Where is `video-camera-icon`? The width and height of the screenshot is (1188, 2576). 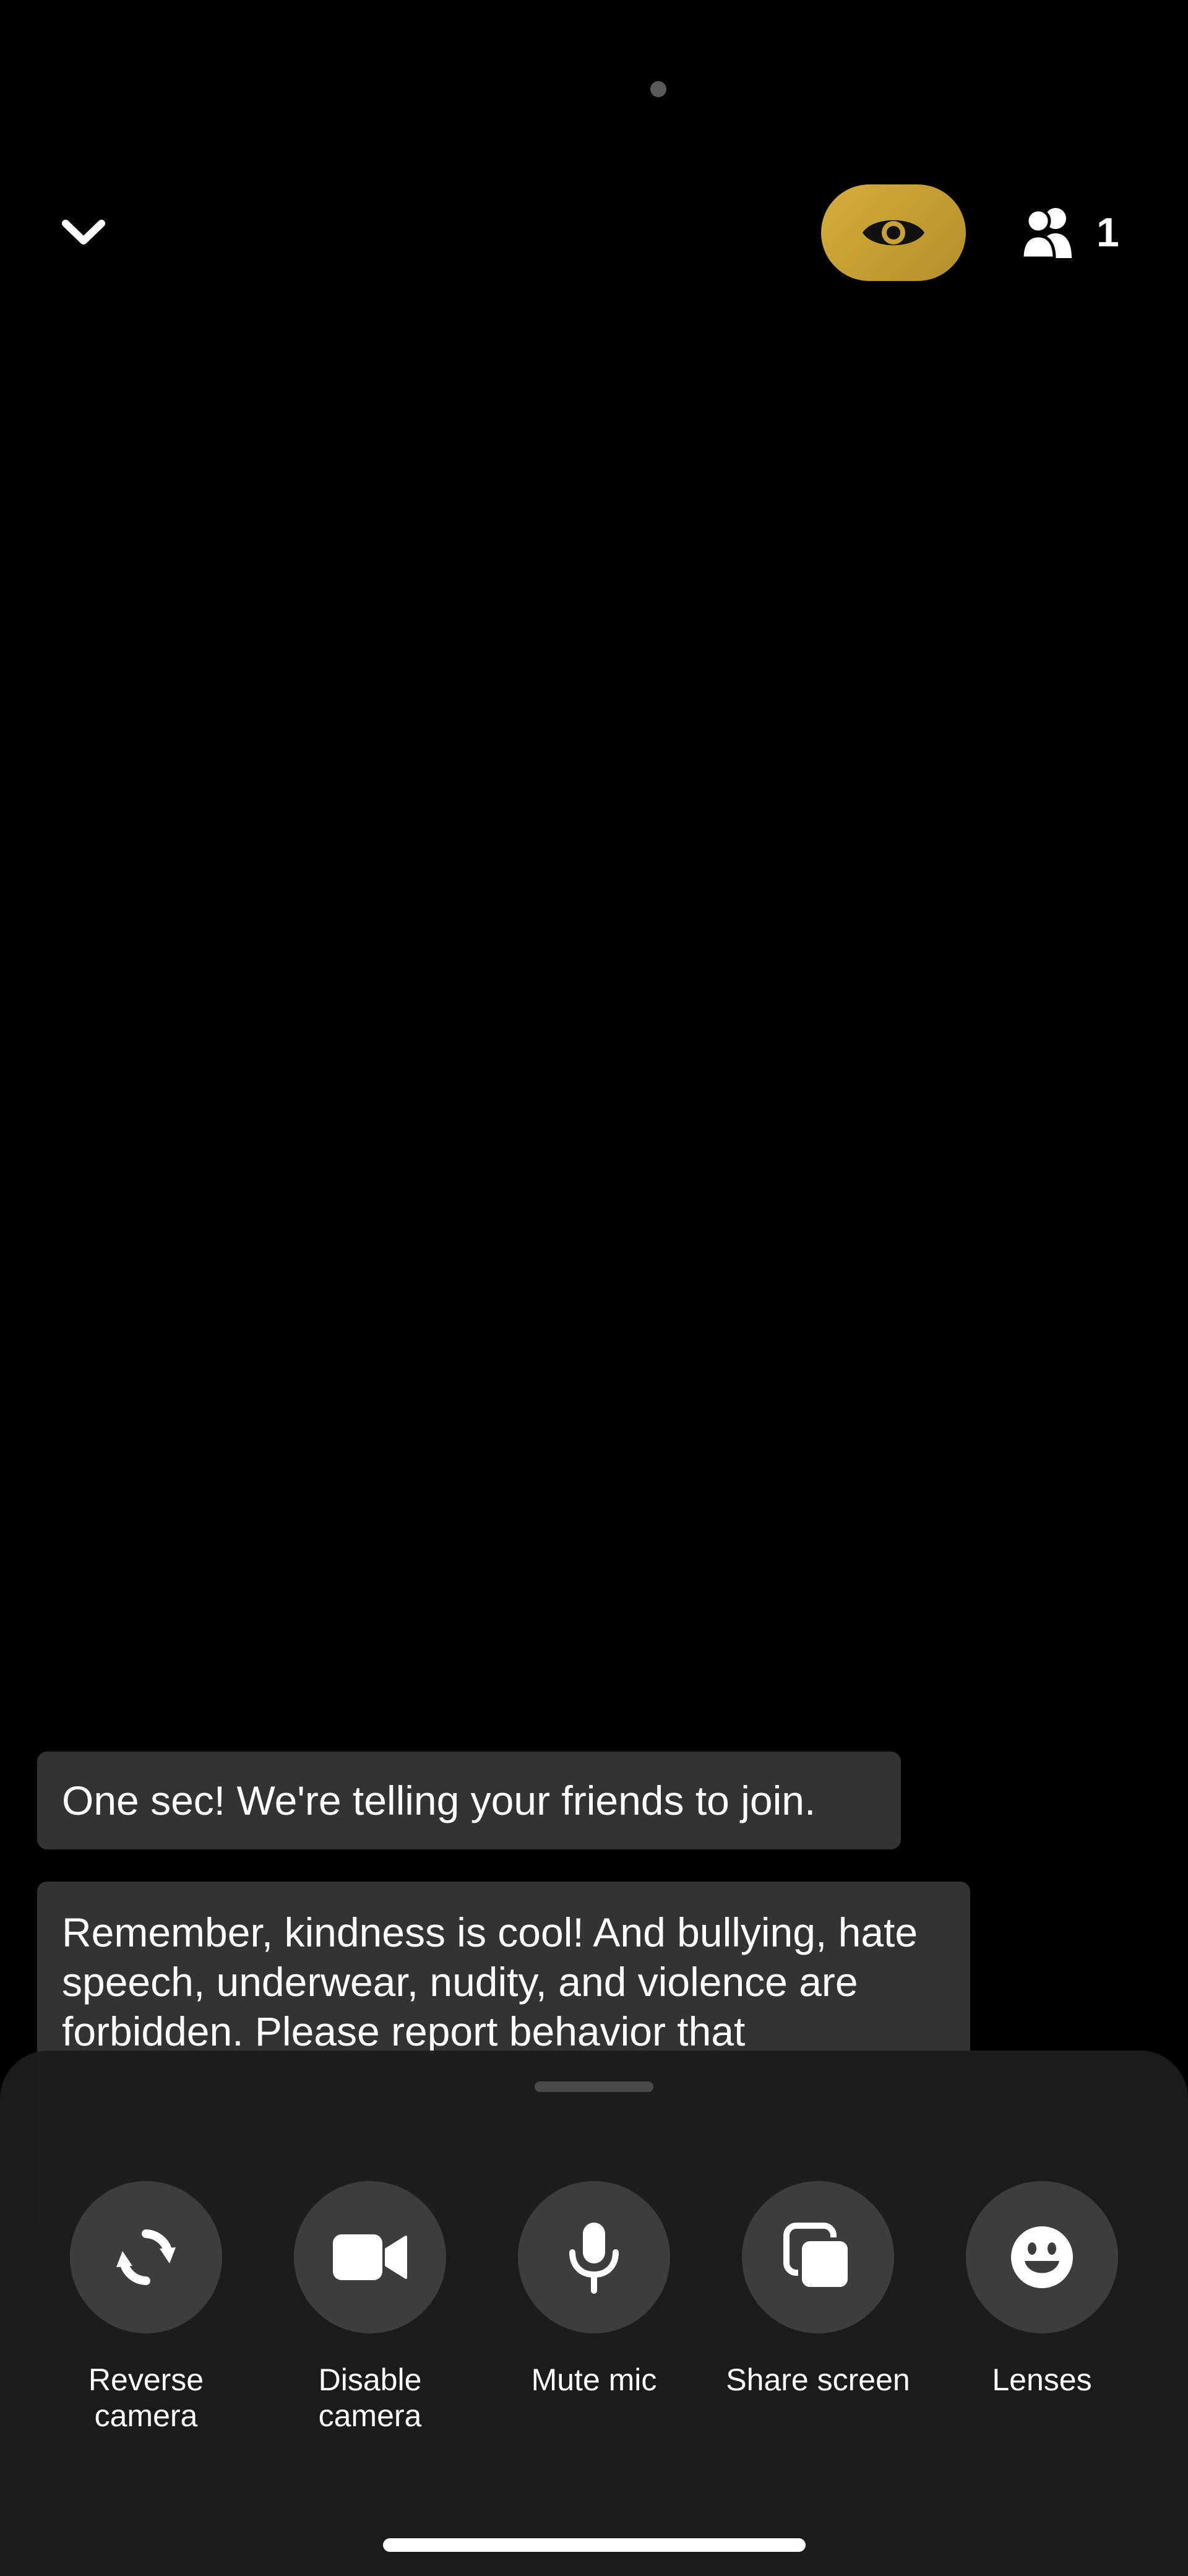 video-camera-icon is located at coordinates (370, 2257).